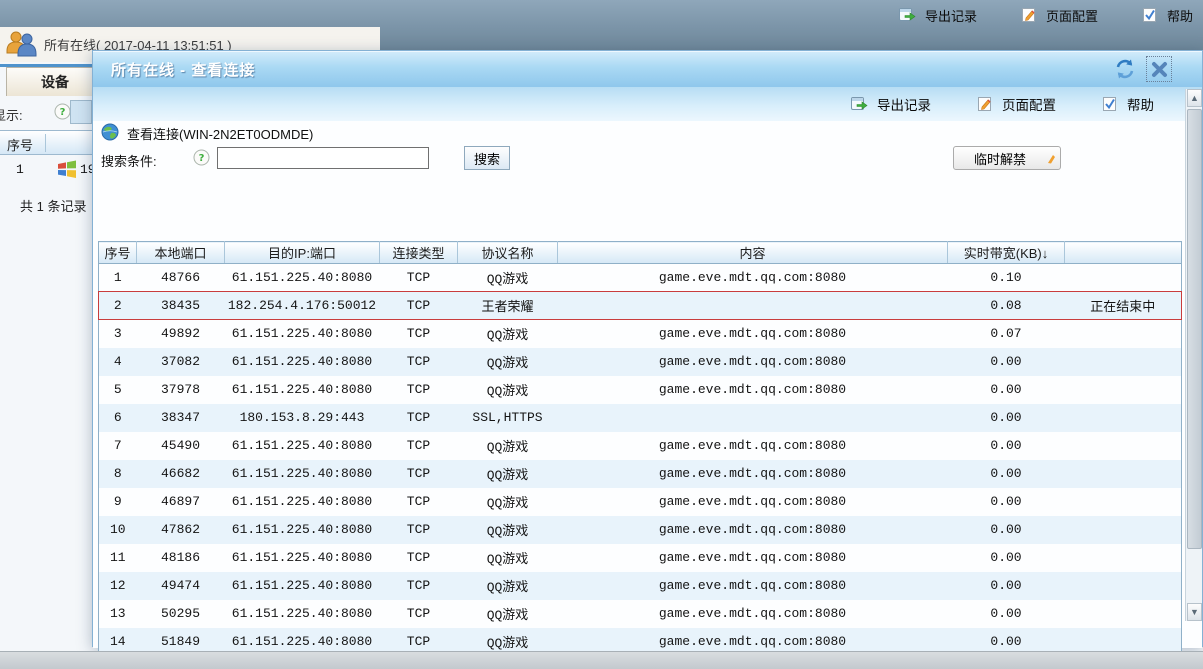 The width and height of the screenshot is (1203, 669). What do you see at coordinates (117, 585) in the screenshot?
I see `cell-seq: 12` at bounding box center [117, 585].